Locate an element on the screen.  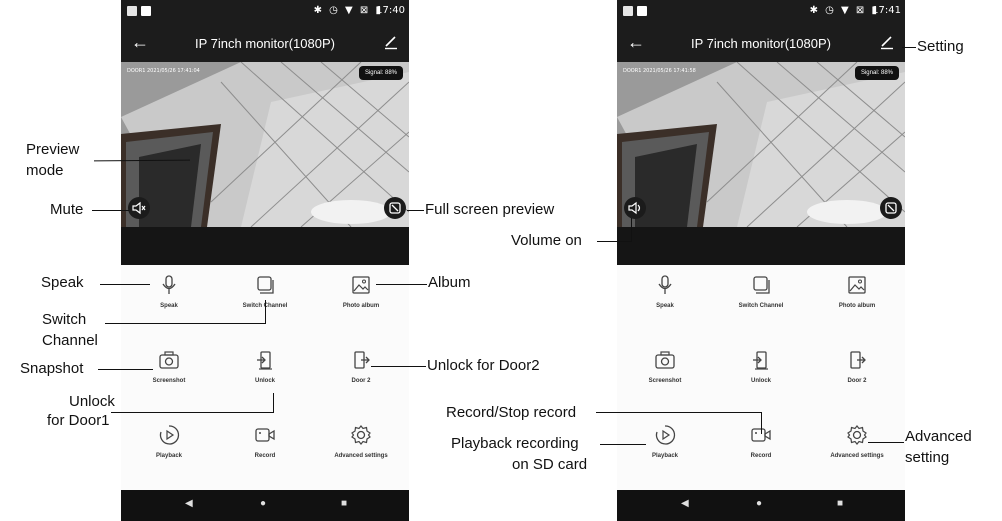
mute-button is located at coordinates (139, 208).